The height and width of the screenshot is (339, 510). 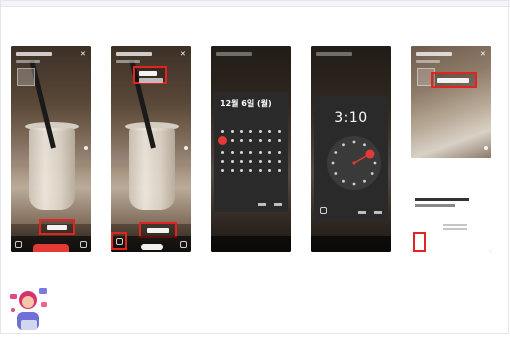 I want to click on time-picker-dialog: 3:10, so click(x=351, y=158).